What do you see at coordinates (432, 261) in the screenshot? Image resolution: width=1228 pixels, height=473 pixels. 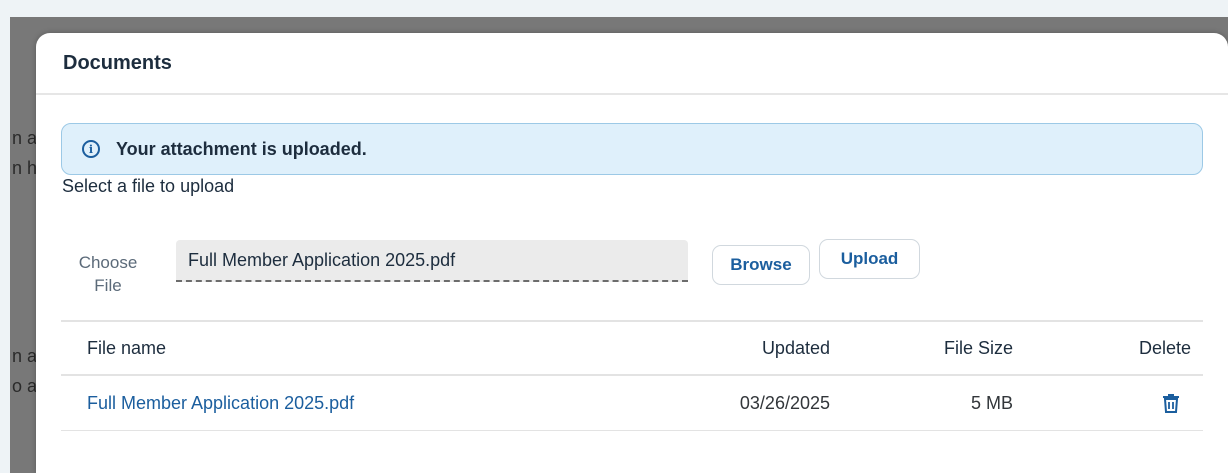 I see `file-path-input: Full Member Application 2025.pdf` at bounding box center [432, 261].